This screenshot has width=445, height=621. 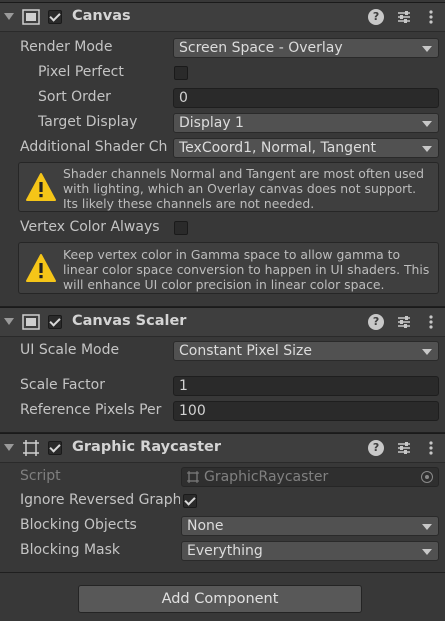 What do you see at coordinates (220, 599) in the screenshot?
I see `add-component-button: Add Component` at bounding box center [220, 599].